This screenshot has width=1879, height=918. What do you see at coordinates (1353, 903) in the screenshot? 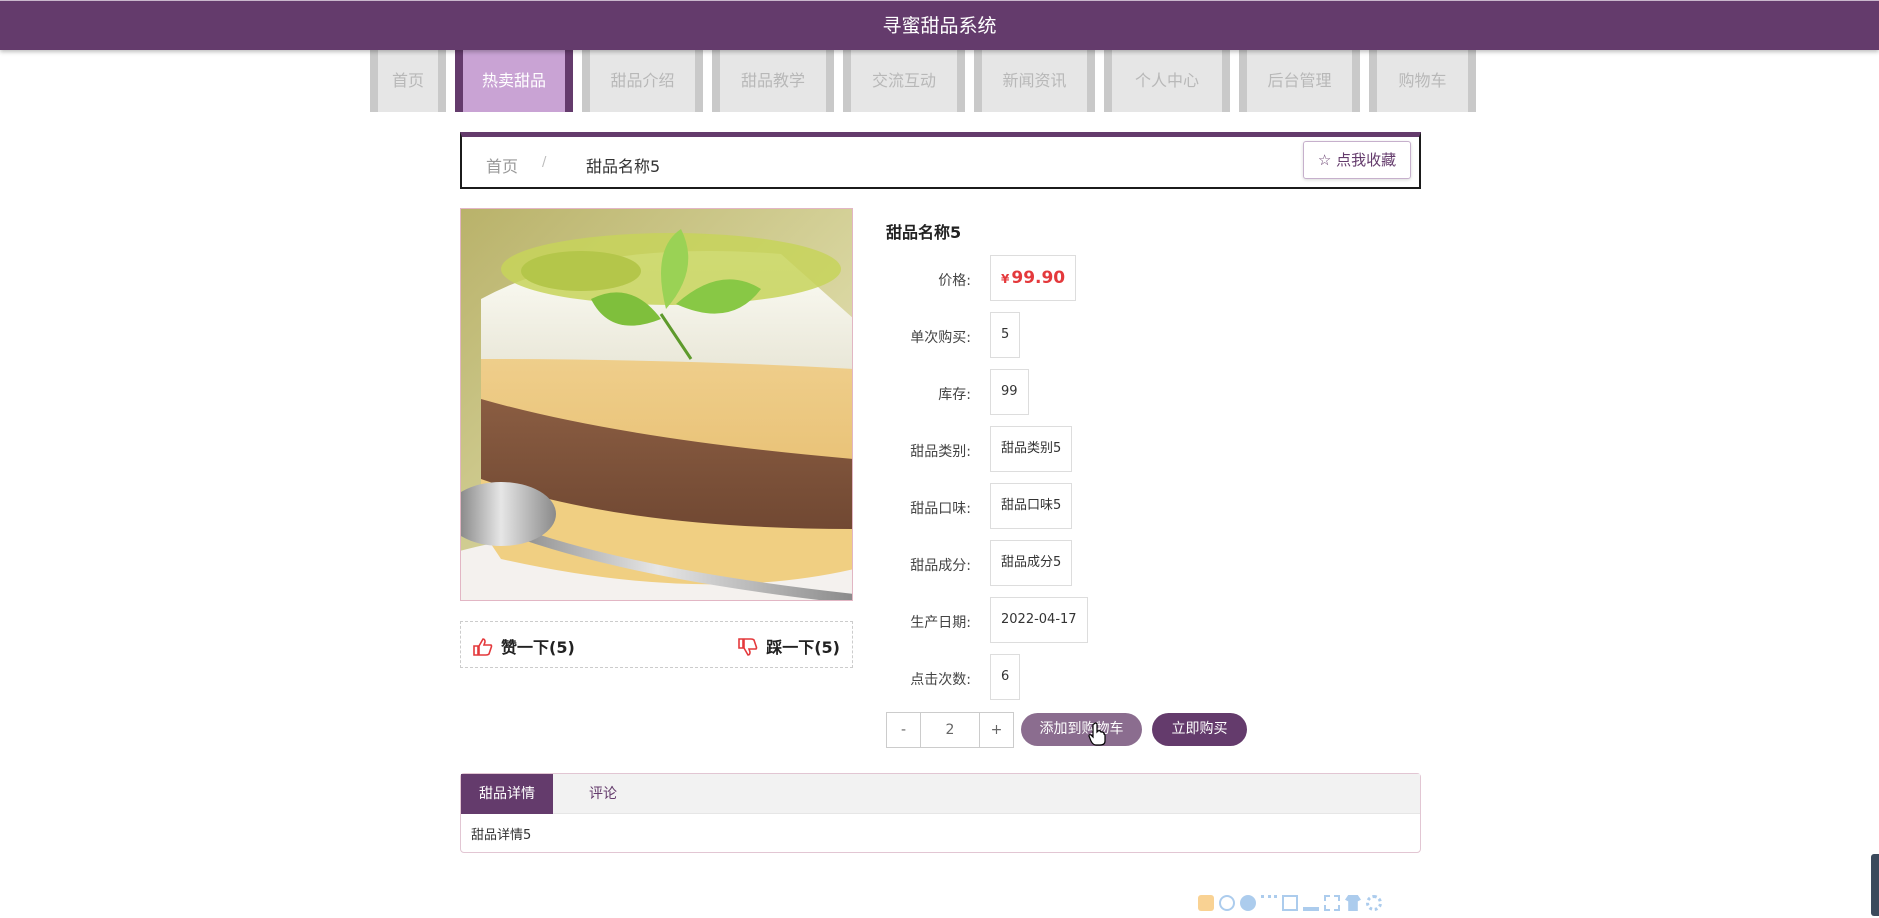
I see `shirt-icon` at bounding box center [1353, 903].